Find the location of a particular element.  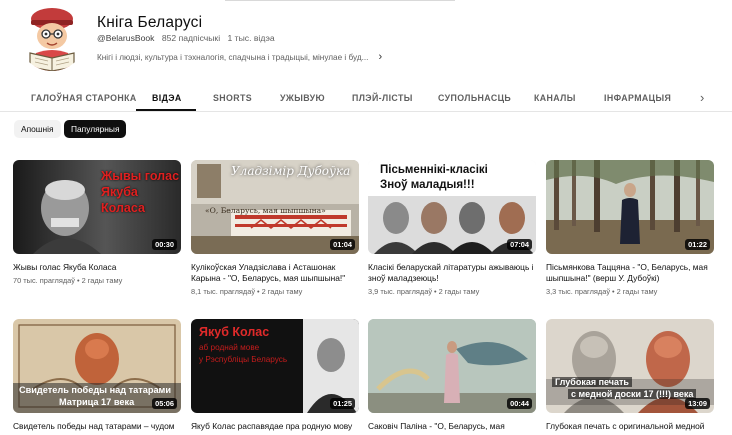

channel-name: Кніга Беларусі is located at coordinates (150, 22).